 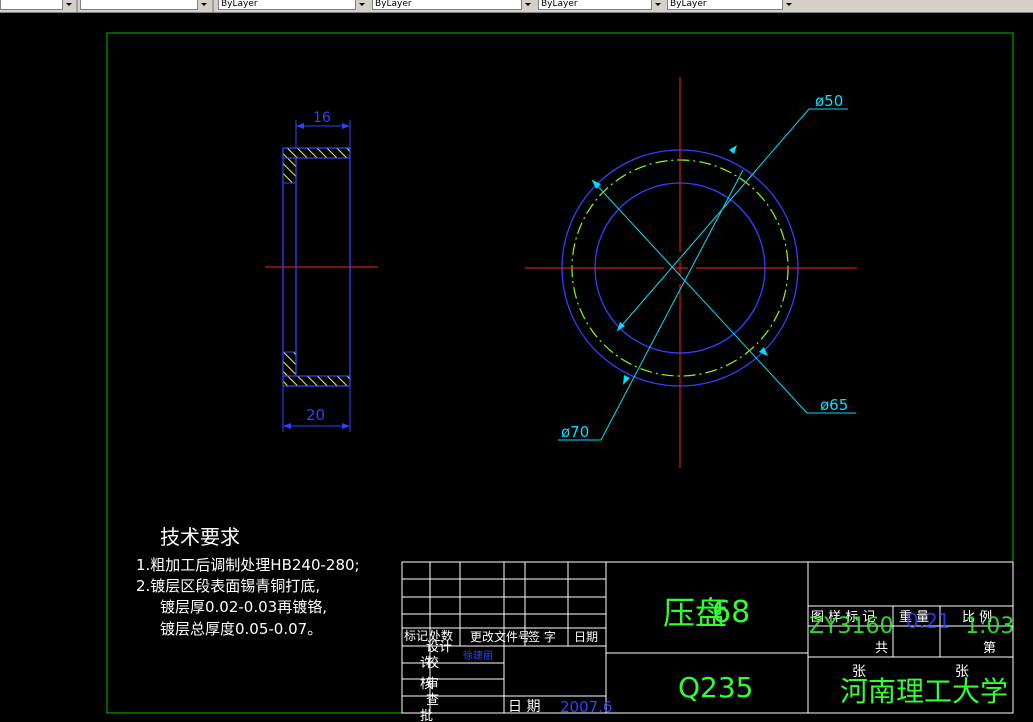 I want to click on notes-heading: 技术要求, so click(x=200, y=537).